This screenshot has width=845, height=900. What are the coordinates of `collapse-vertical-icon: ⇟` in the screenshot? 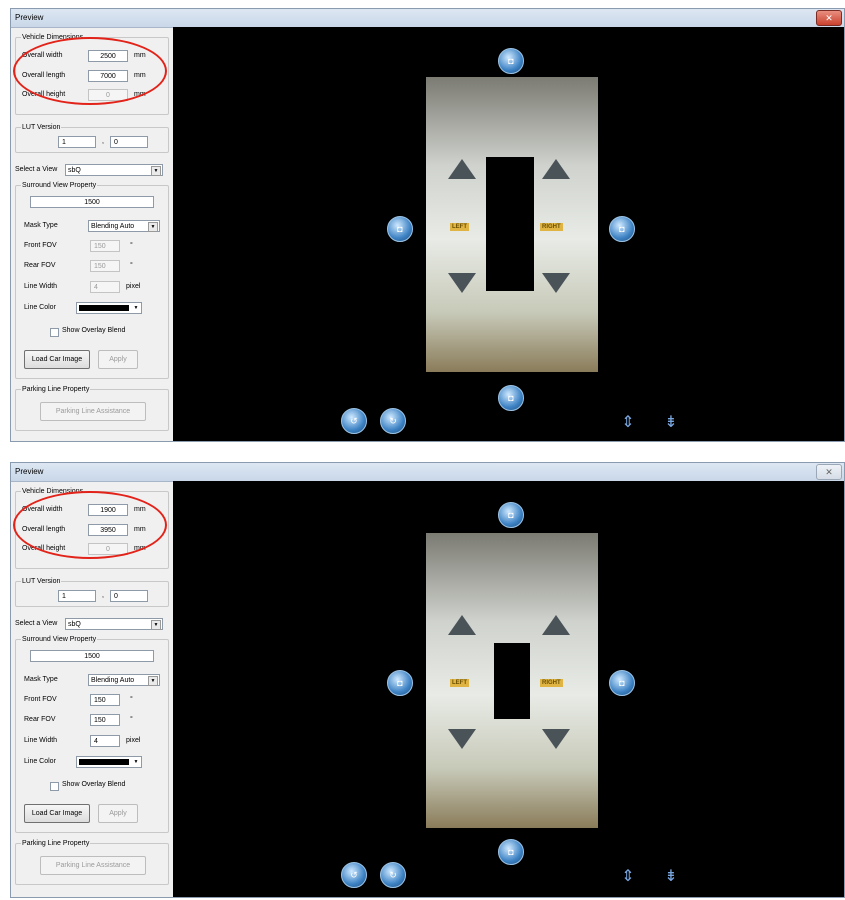 It's located at (671, 422).